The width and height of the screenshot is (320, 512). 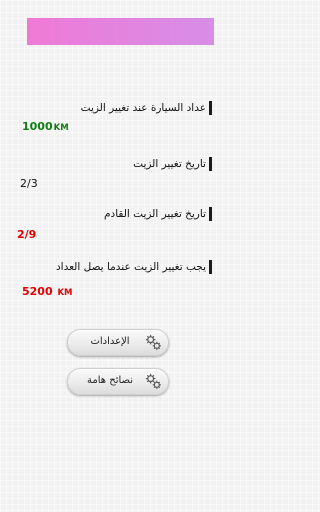 What do you see at coordinates (155, 214) in the screenshot?
I see `next-change-date-label: تاريخ تغيير الزيت القادم` at bounding box center [155, 214].